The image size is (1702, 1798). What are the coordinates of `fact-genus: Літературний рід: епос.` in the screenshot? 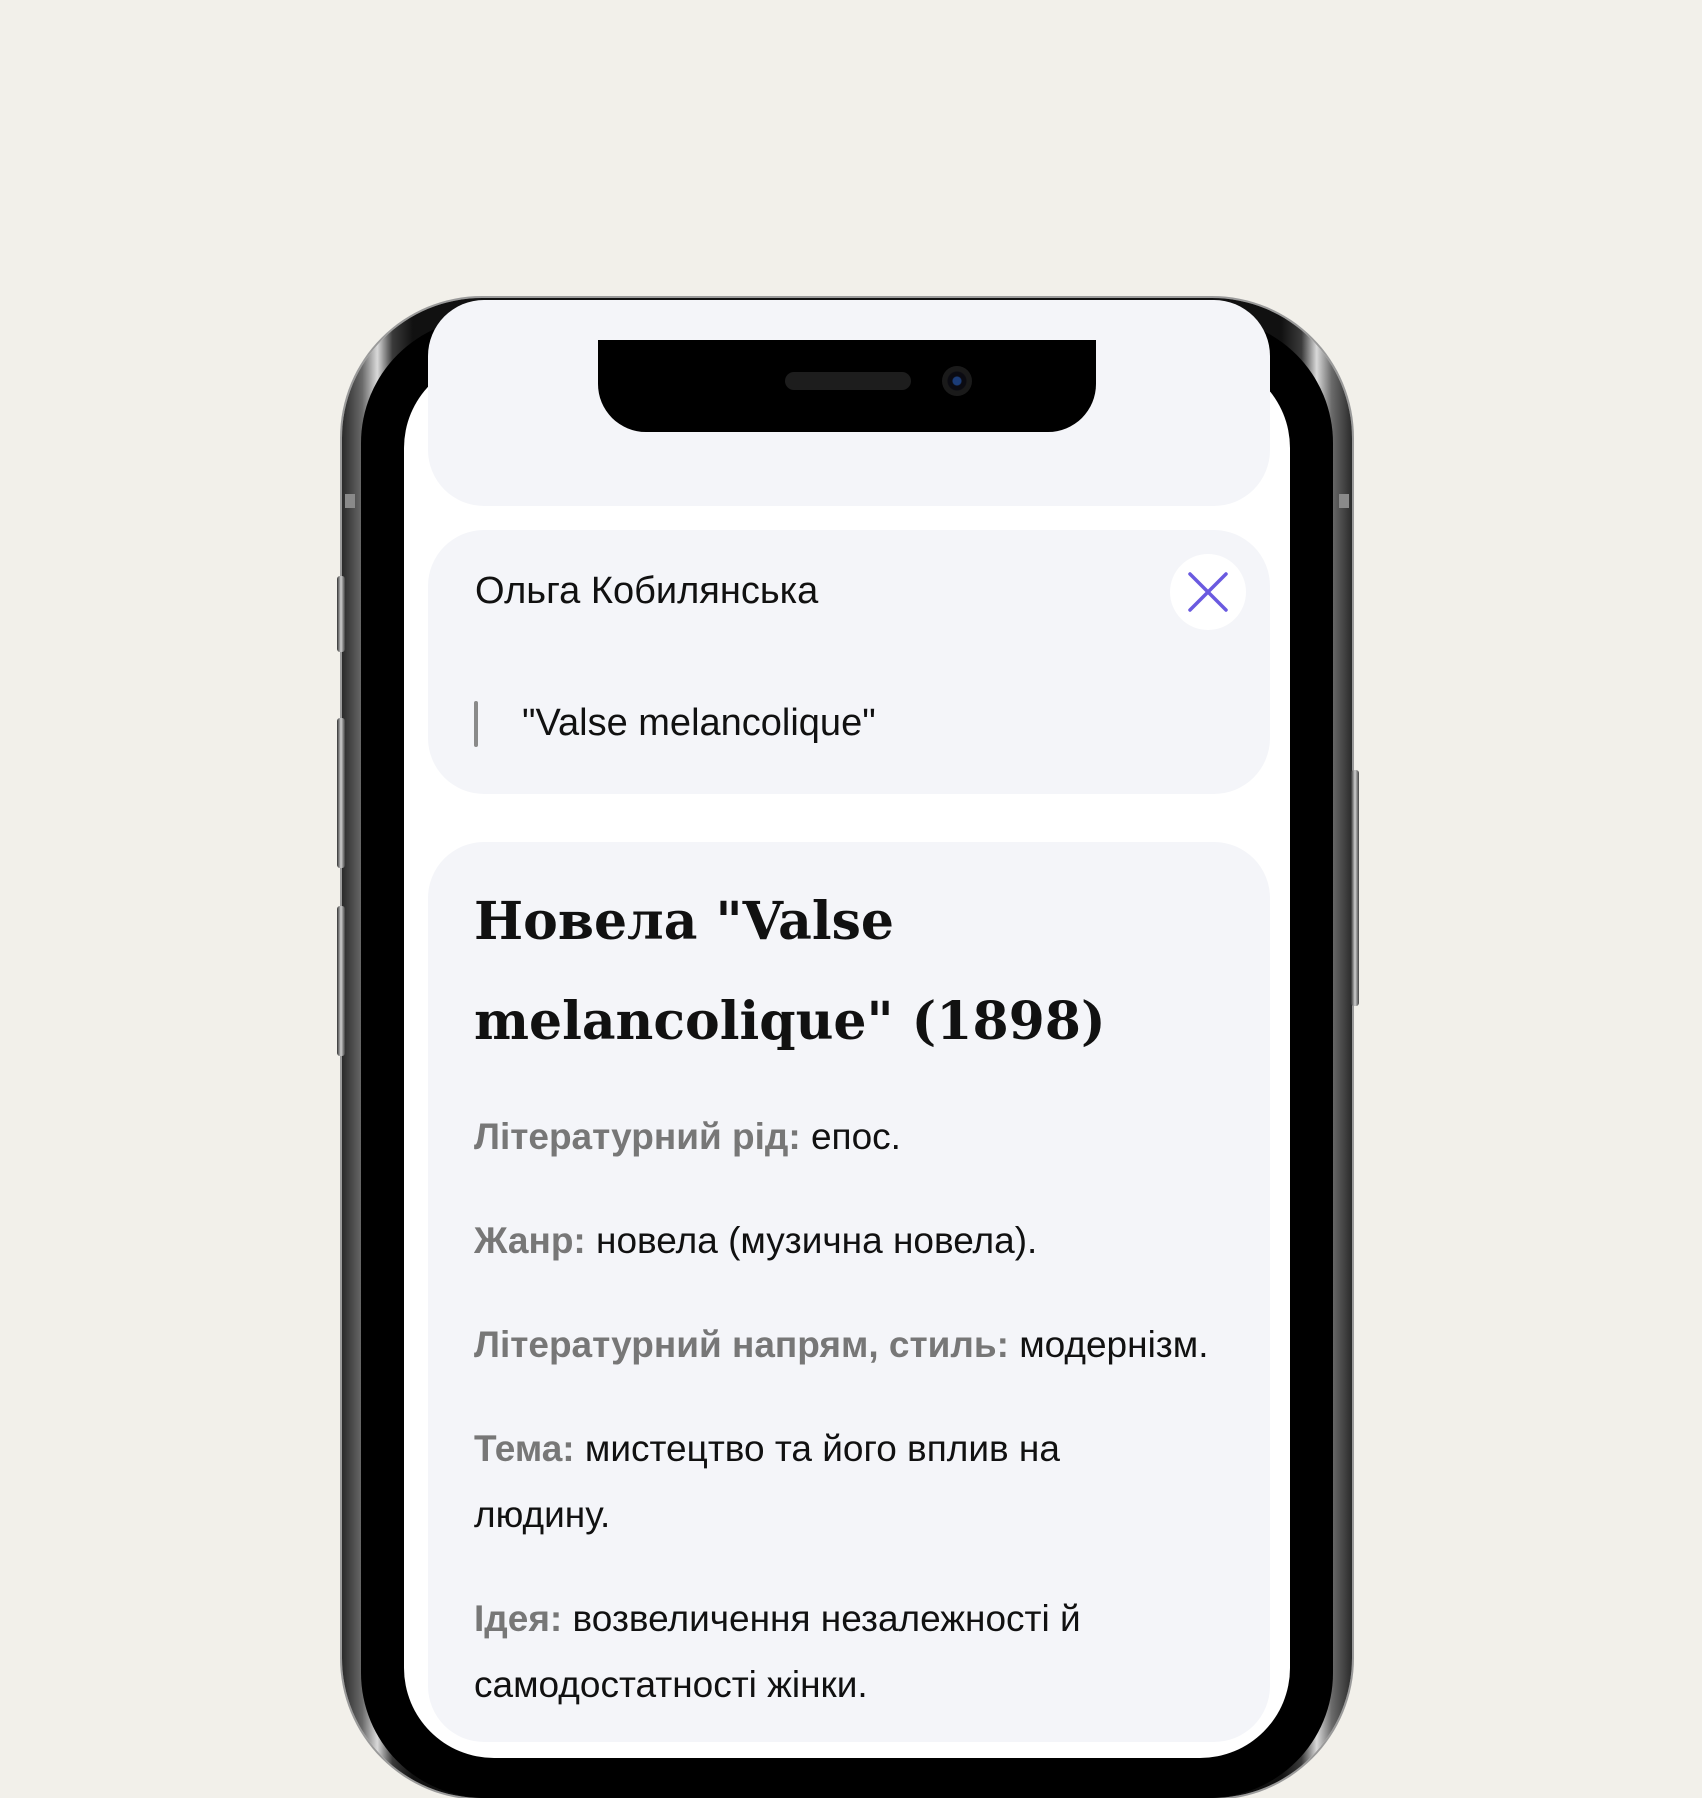 It's located at (854, 1137).